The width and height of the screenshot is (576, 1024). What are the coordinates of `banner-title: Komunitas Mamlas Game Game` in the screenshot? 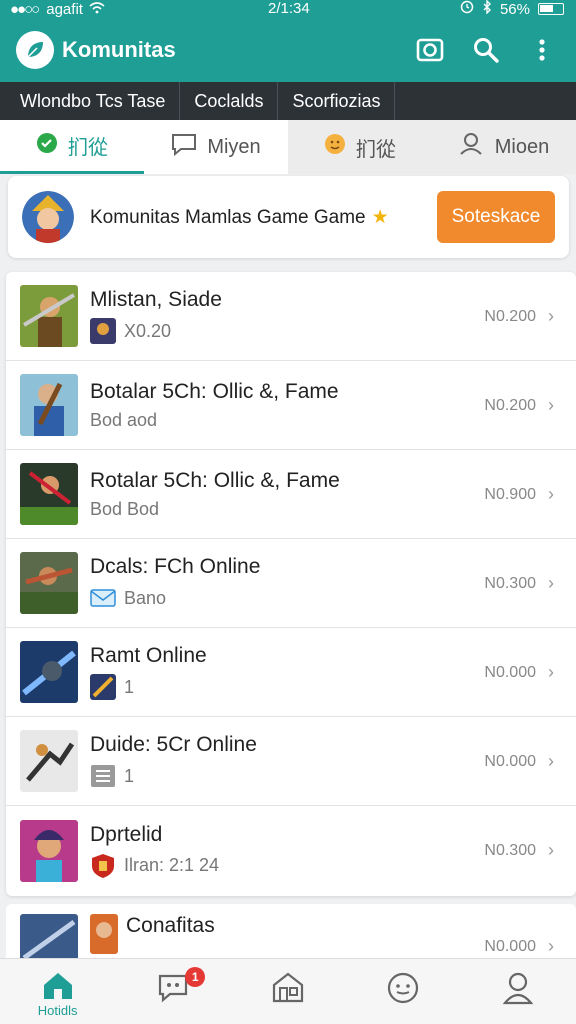 It's located at (228, 217).